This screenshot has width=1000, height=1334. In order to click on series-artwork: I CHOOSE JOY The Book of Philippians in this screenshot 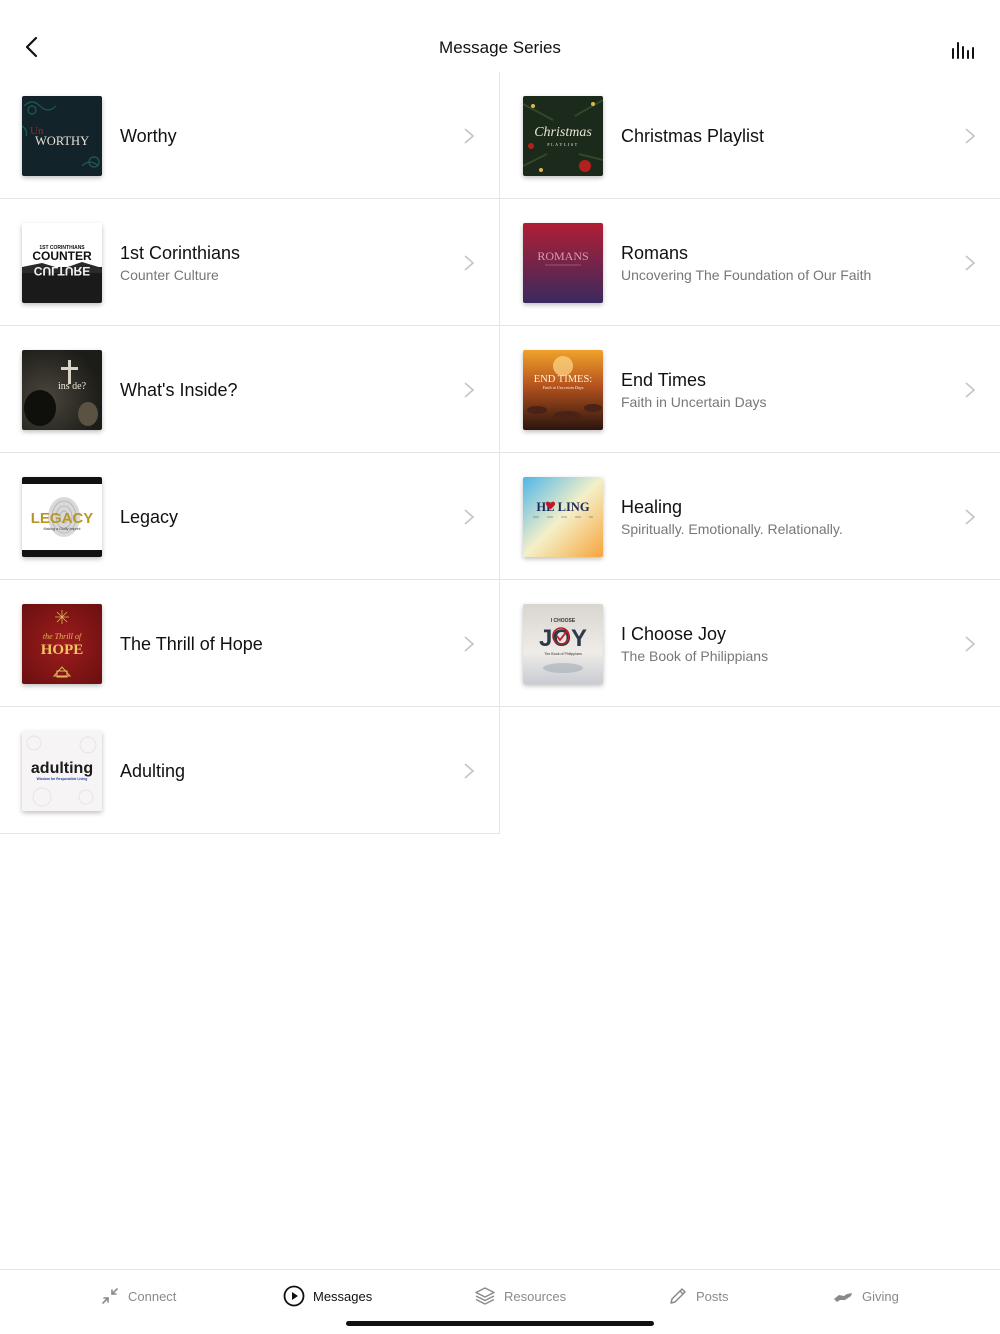, I will do `click(563, 644)`.